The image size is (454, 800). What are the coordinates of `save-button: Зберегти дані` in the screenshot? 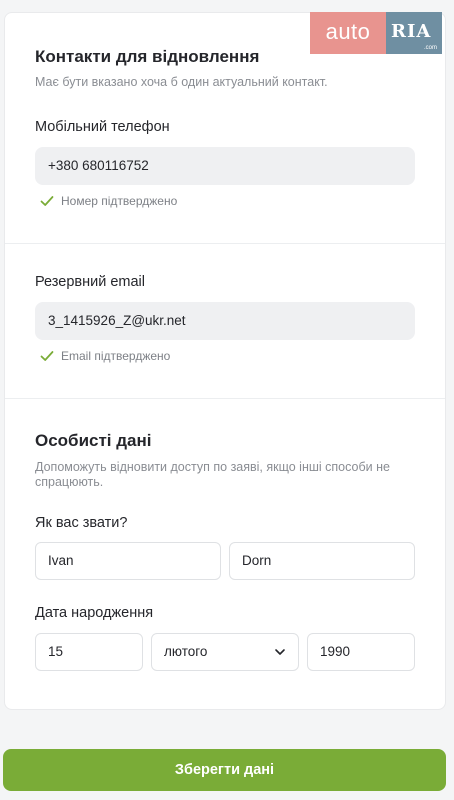 It's located at (224, 770).